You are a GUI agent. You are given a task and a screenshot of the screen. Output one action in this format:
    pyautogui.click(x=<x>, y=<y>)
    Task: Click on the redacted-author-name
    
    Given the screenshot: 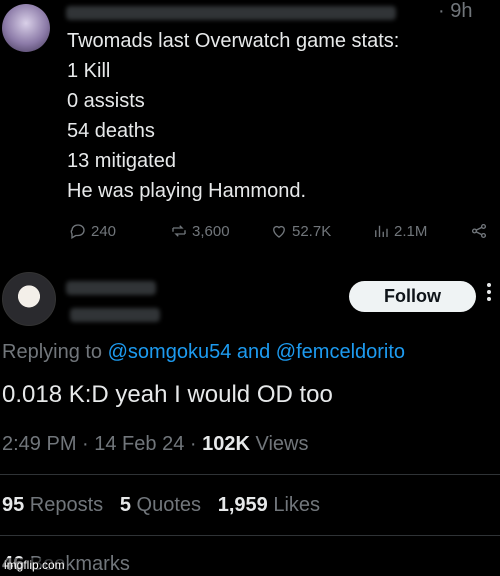 What is the action you would take?
    pyautogui.click(x=231, y=13)
    